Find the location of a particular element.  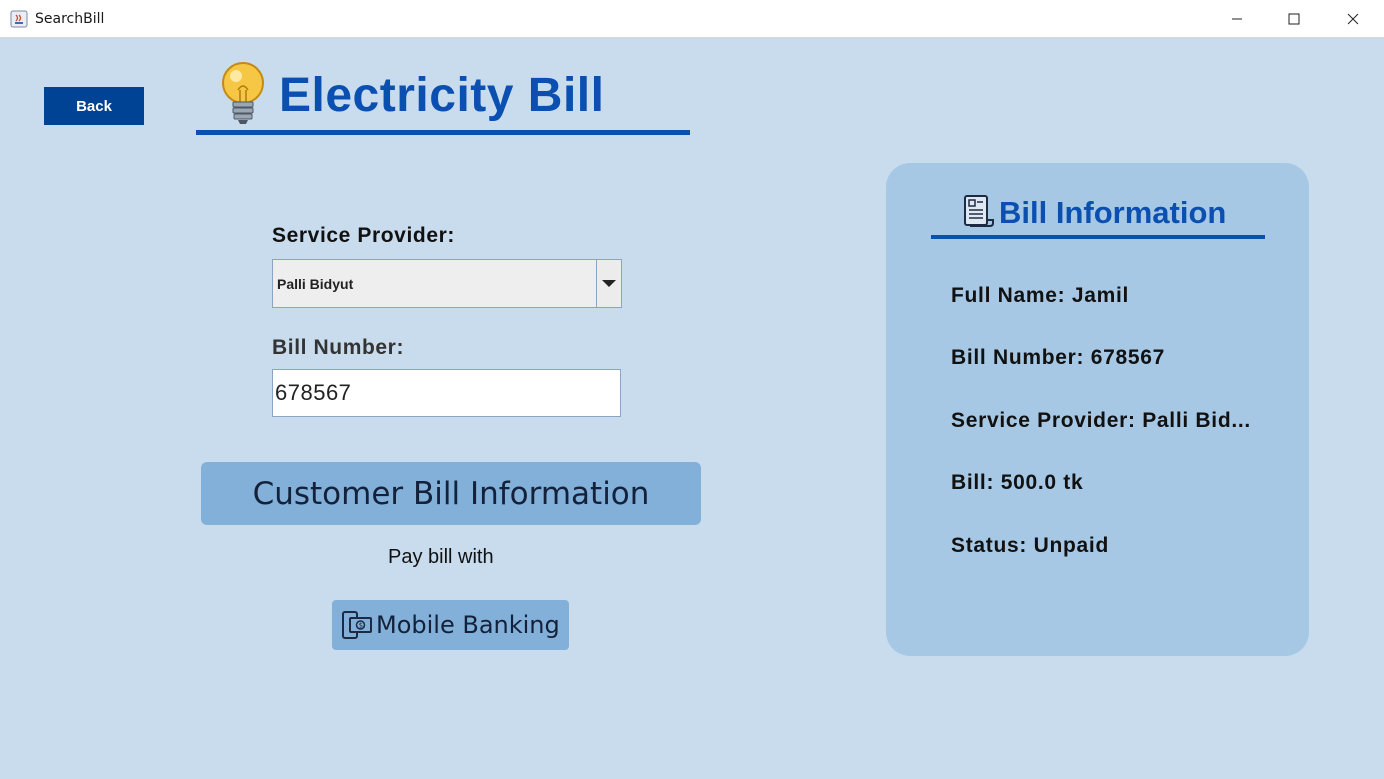

minimize-button is located at coordinates (1237, 19).